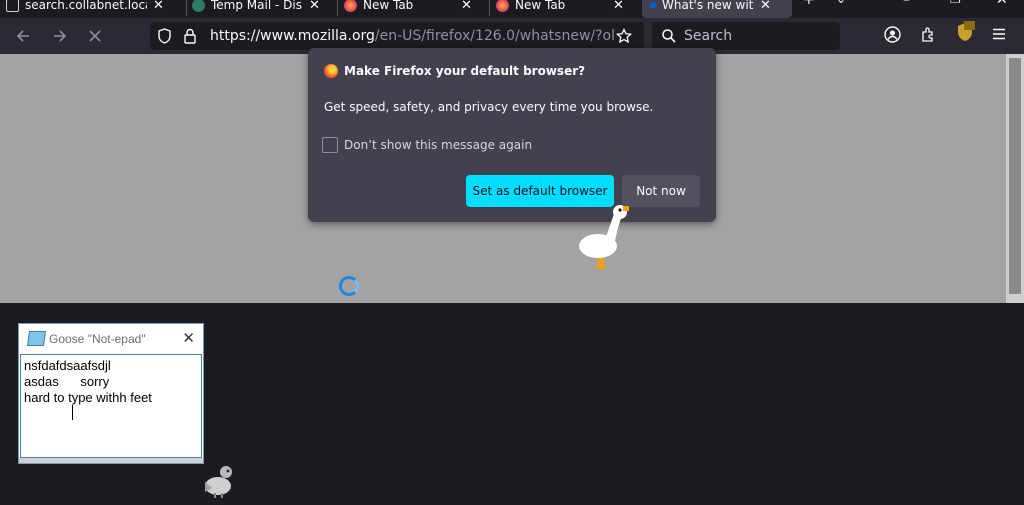 This screenshot has width=1024, height=505. What do you see at coordinates (999, 35) in the screenshot?
I see `menu-icon` at bounding box center [999, 35].